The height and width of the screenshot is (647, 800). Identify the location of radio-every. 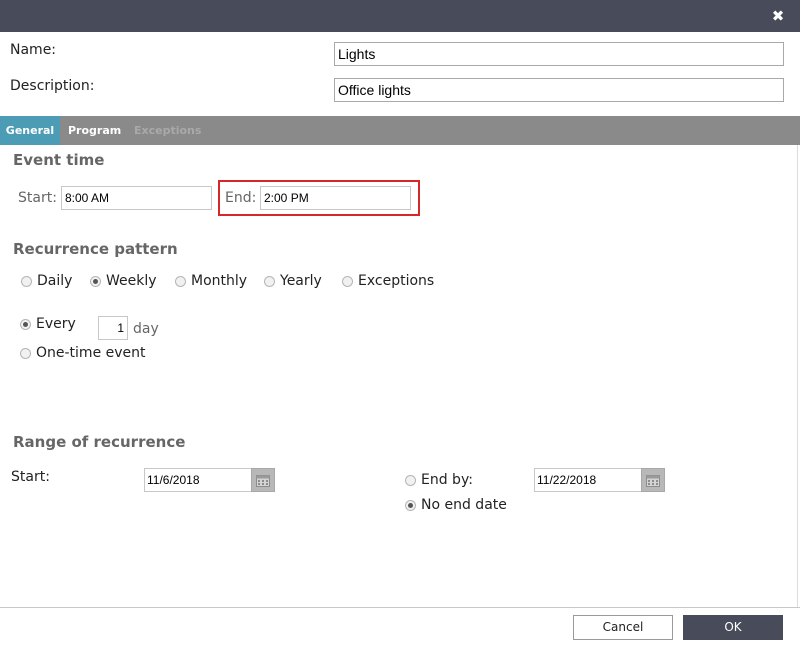
(25, 324).